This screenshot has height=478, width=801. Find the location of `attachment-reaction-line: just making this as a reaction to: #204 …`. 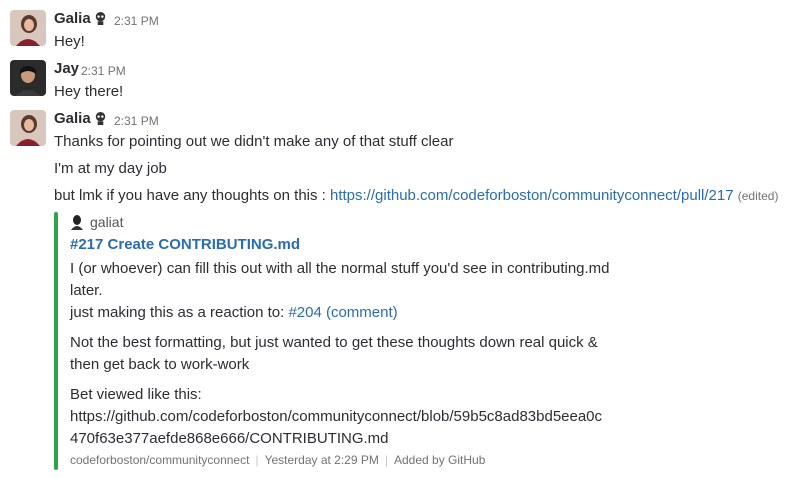

attachment-reaction-line: just making this as a reaction to: #204 … is located at coordinates (234, 312).